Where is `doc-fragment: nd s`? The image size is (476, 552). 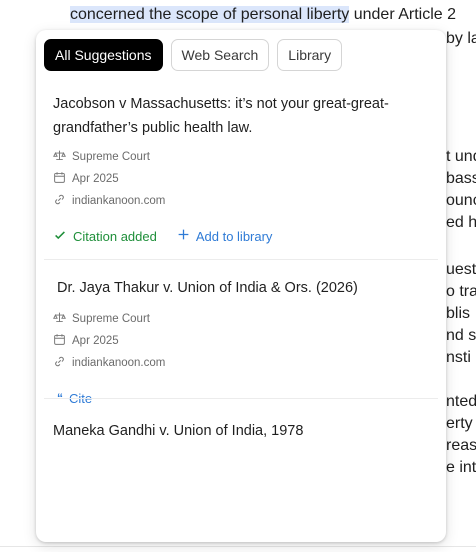 doc-fragment: nd s is located at coordinates (461, 335).